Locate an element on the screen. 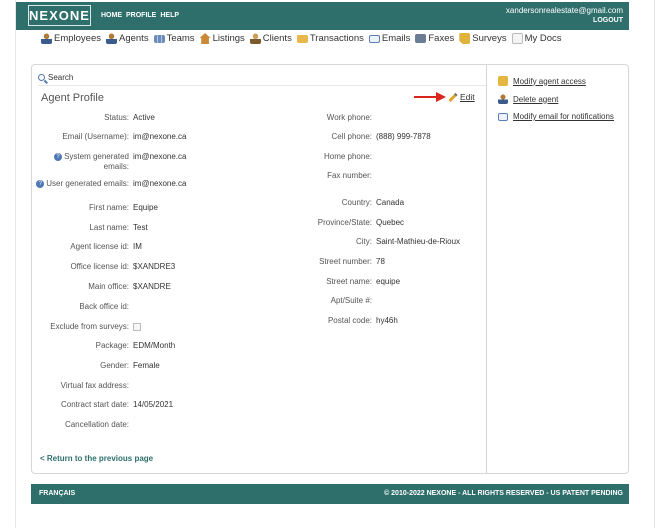  field-label: Cell phone: is located at coordinates (351, 136).